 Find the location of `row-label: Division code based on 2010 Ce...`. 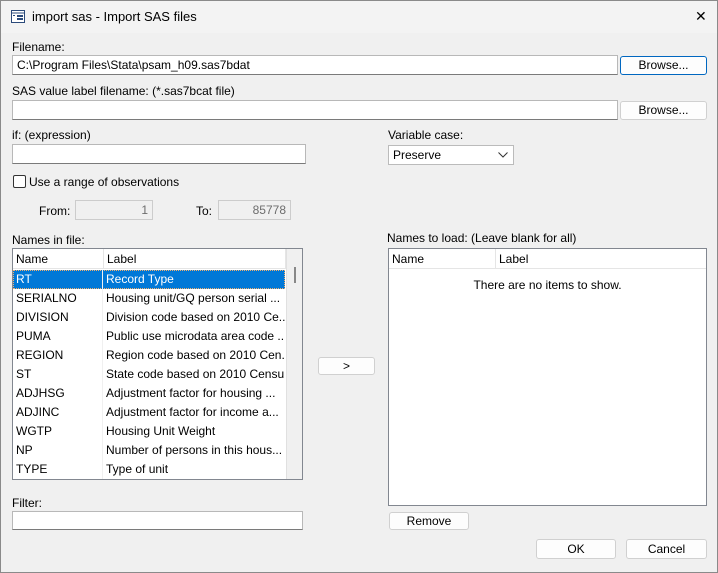

row-label: Division code based on 2010 Ce... is located at coordinates (195, 317).